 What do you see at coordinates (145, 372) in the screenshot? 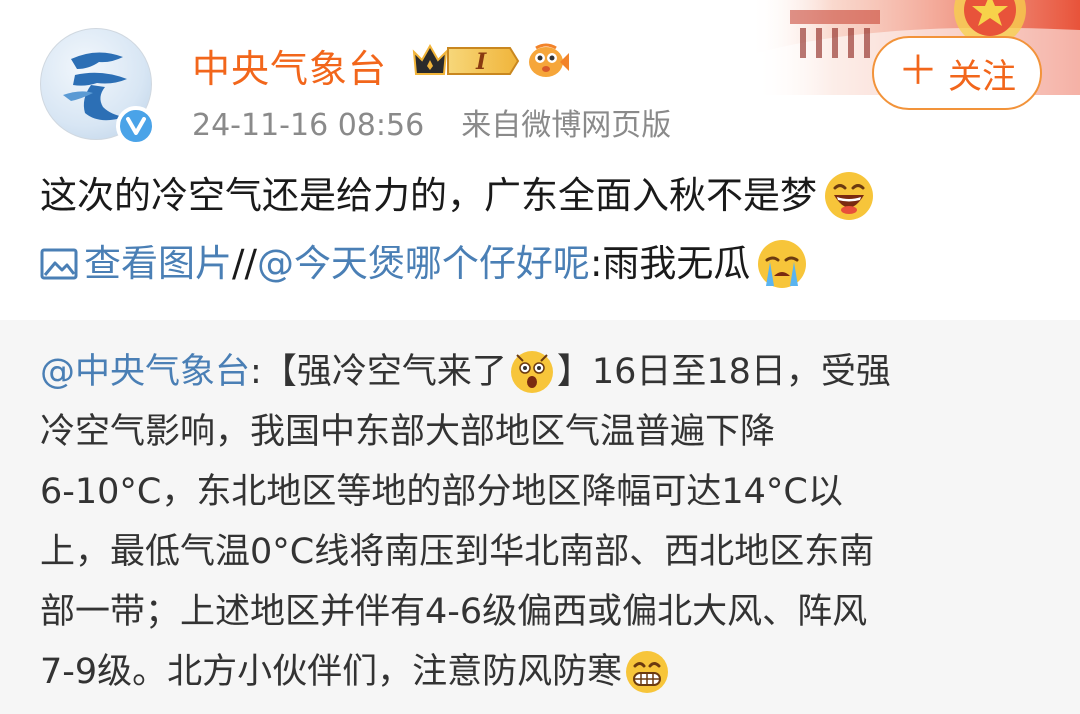
I see `original-author-link: @中央气象台` at bounding box center [145, 372].